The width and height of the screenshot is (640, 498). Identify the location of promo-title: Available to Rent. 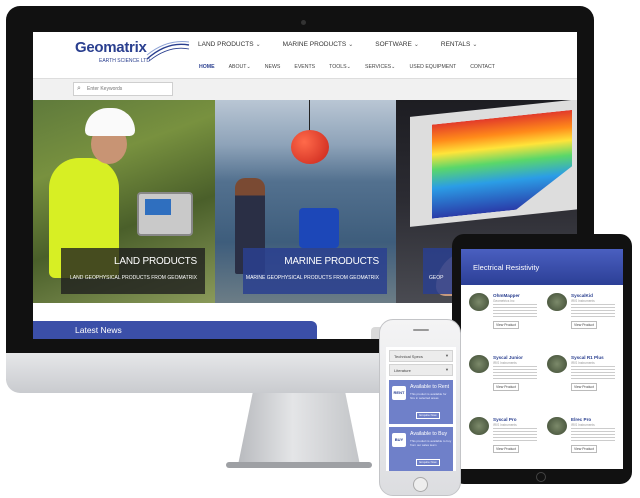
(430, 387).